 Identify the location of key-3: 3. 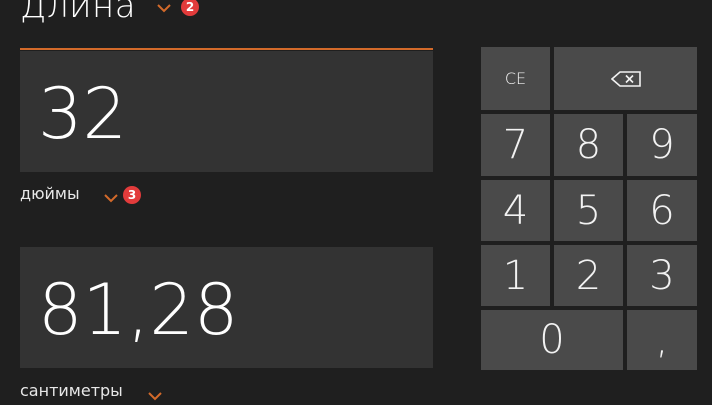
(662, 275).